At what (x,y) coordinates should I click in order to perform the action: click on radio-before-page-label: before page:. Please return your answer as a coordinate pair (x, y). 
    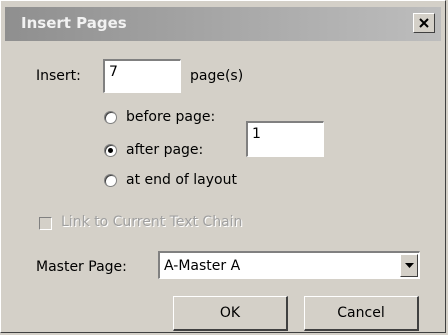
    Looking at the image, I should click on (171, 117).